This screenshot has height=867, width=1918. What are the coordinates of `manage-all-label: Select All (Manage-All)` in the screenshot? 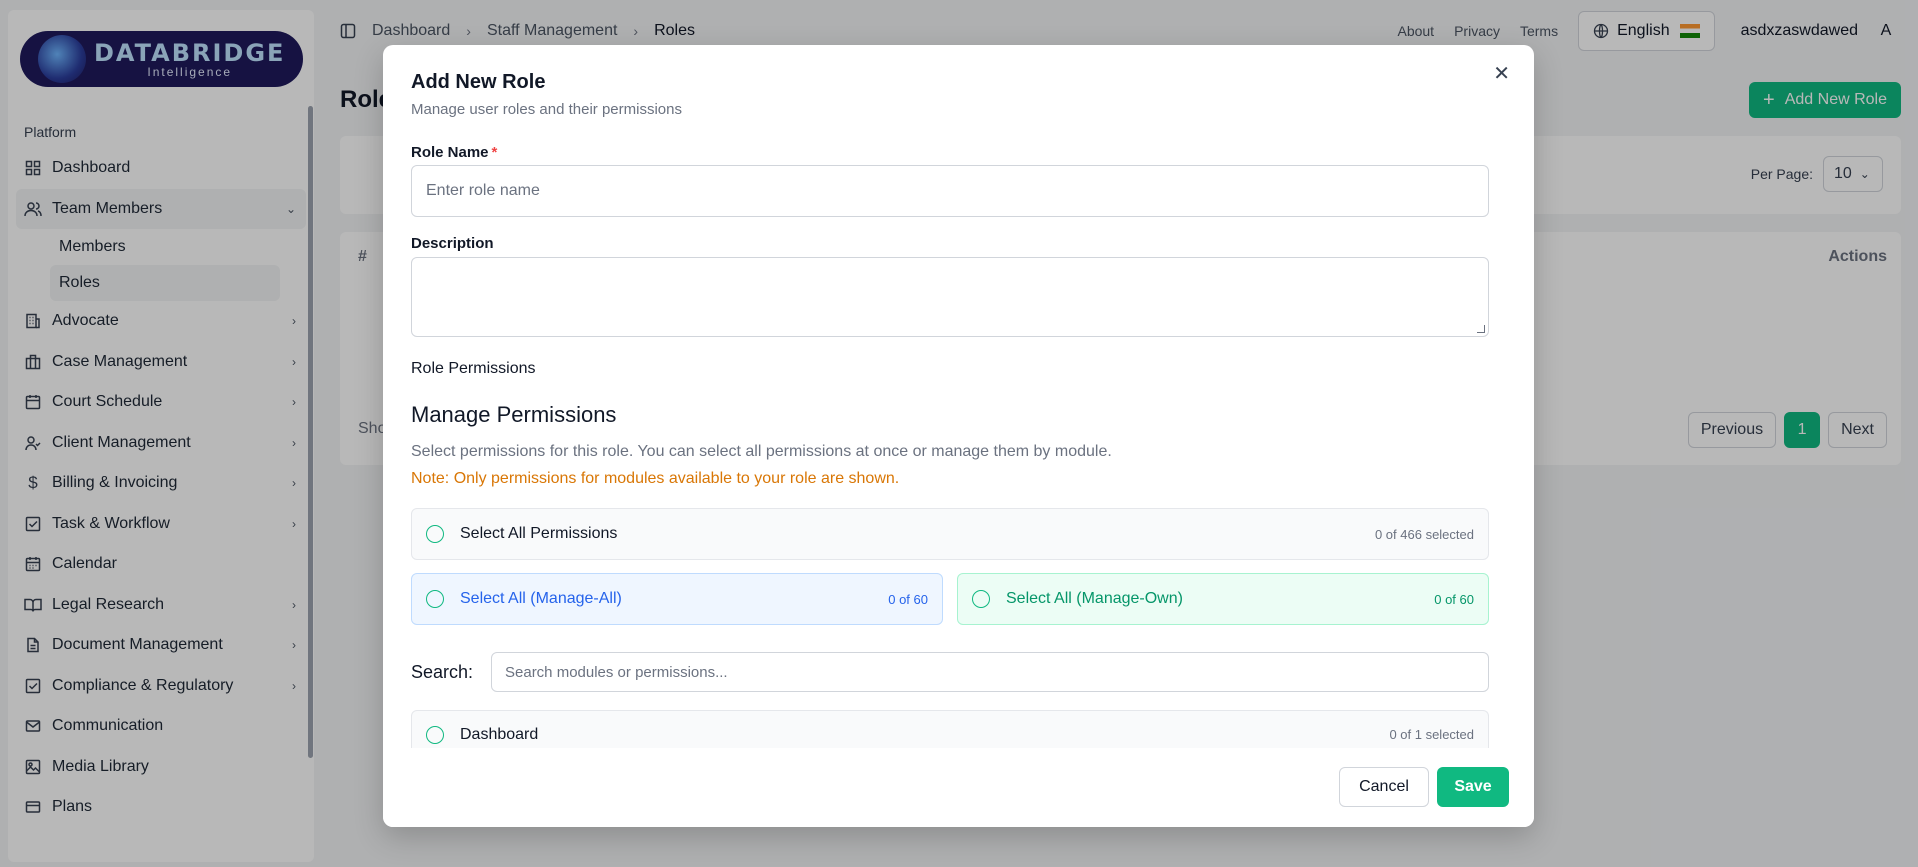 It's located at (541, 598).